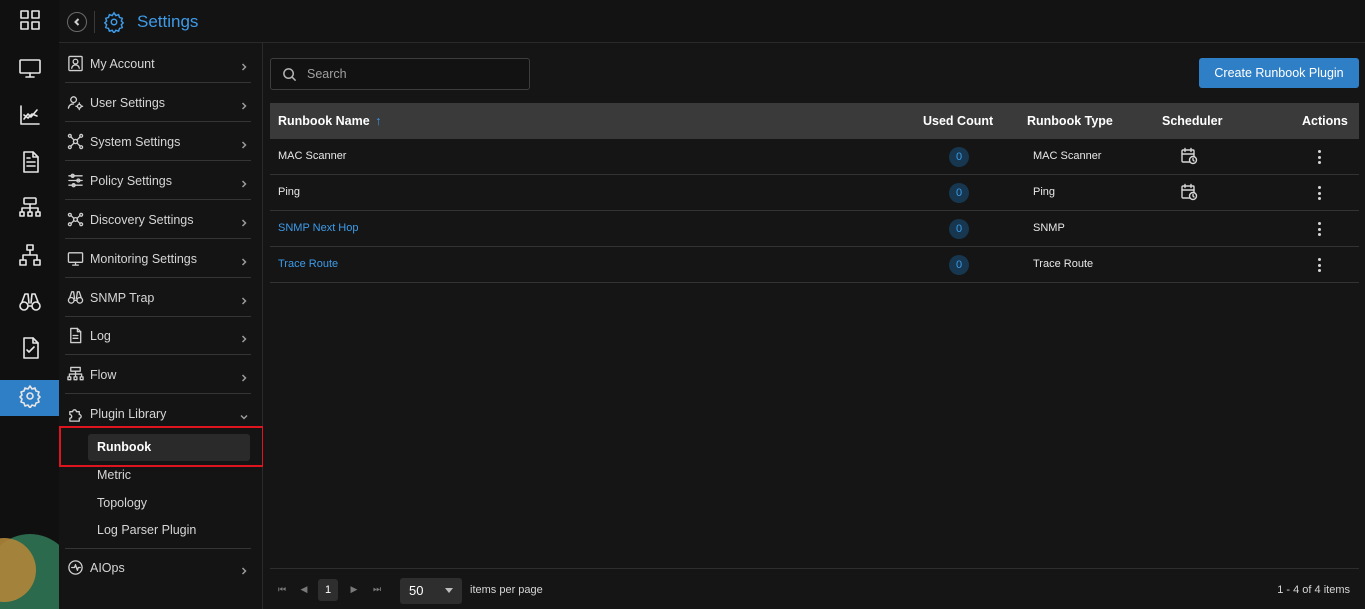 The image size is (1365, 609). What do you see at coordinates (354, 589) in the screenshot?
I see `next-page-button: ▶` at bounding box center [354, 589].